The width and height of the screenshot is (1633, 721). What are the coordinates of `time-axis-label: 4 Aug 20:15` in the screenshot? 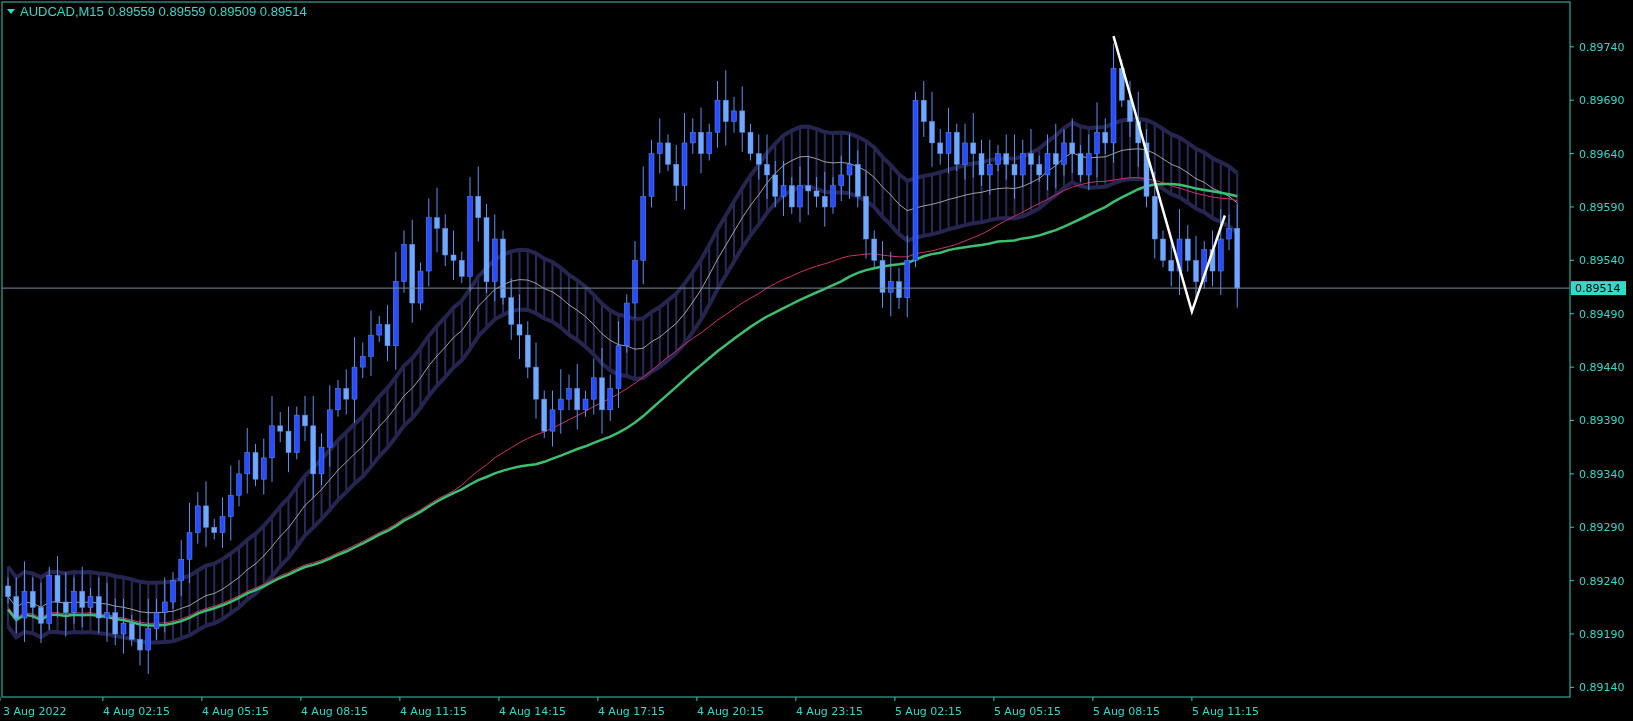 It's located at (730, 711).